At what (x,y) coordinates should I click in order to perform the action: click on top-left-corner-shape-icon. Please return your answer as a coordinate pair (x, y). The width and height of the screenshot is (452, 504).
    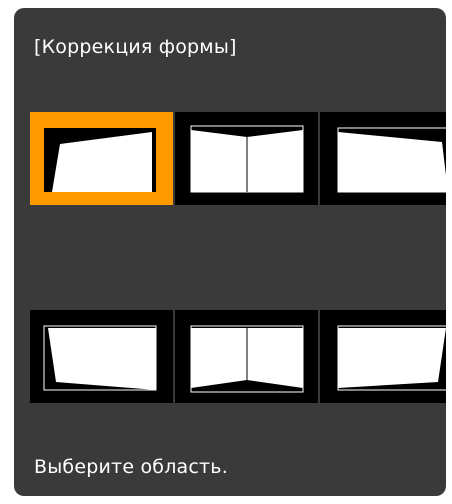
    Looking at the image, I should click on (100, 160).